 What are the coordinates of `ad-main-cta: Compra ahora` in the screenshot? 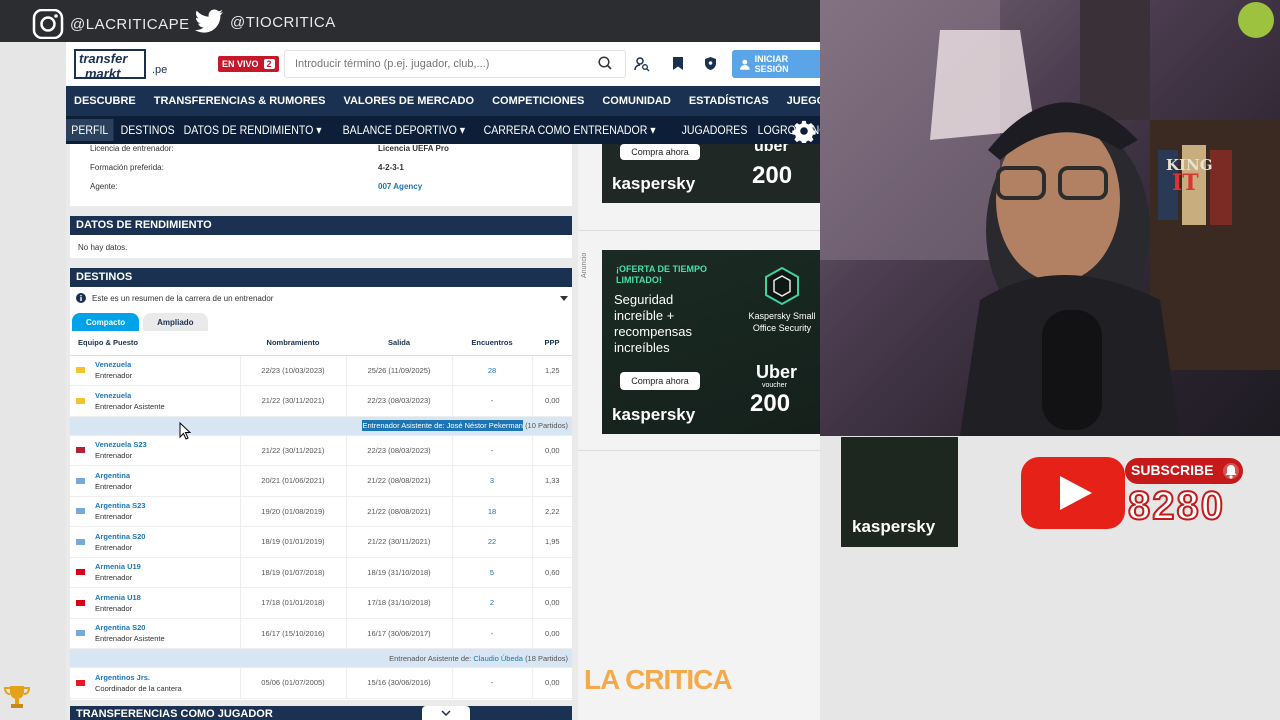 It's located at (660, 381).